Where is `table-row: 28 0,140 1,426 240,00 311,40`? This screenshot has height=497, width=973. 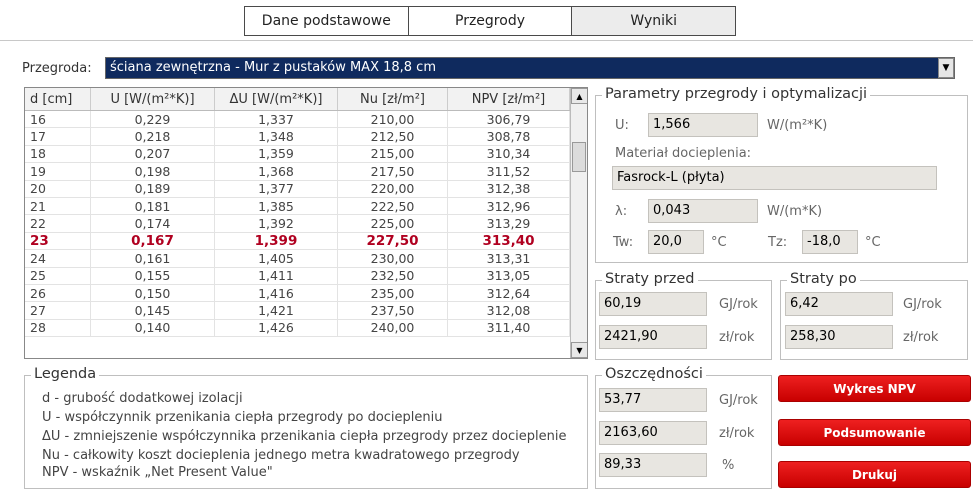
table-row: 28 0,140 1,426 240,00 311,40 is located at coordinates (306, 328).